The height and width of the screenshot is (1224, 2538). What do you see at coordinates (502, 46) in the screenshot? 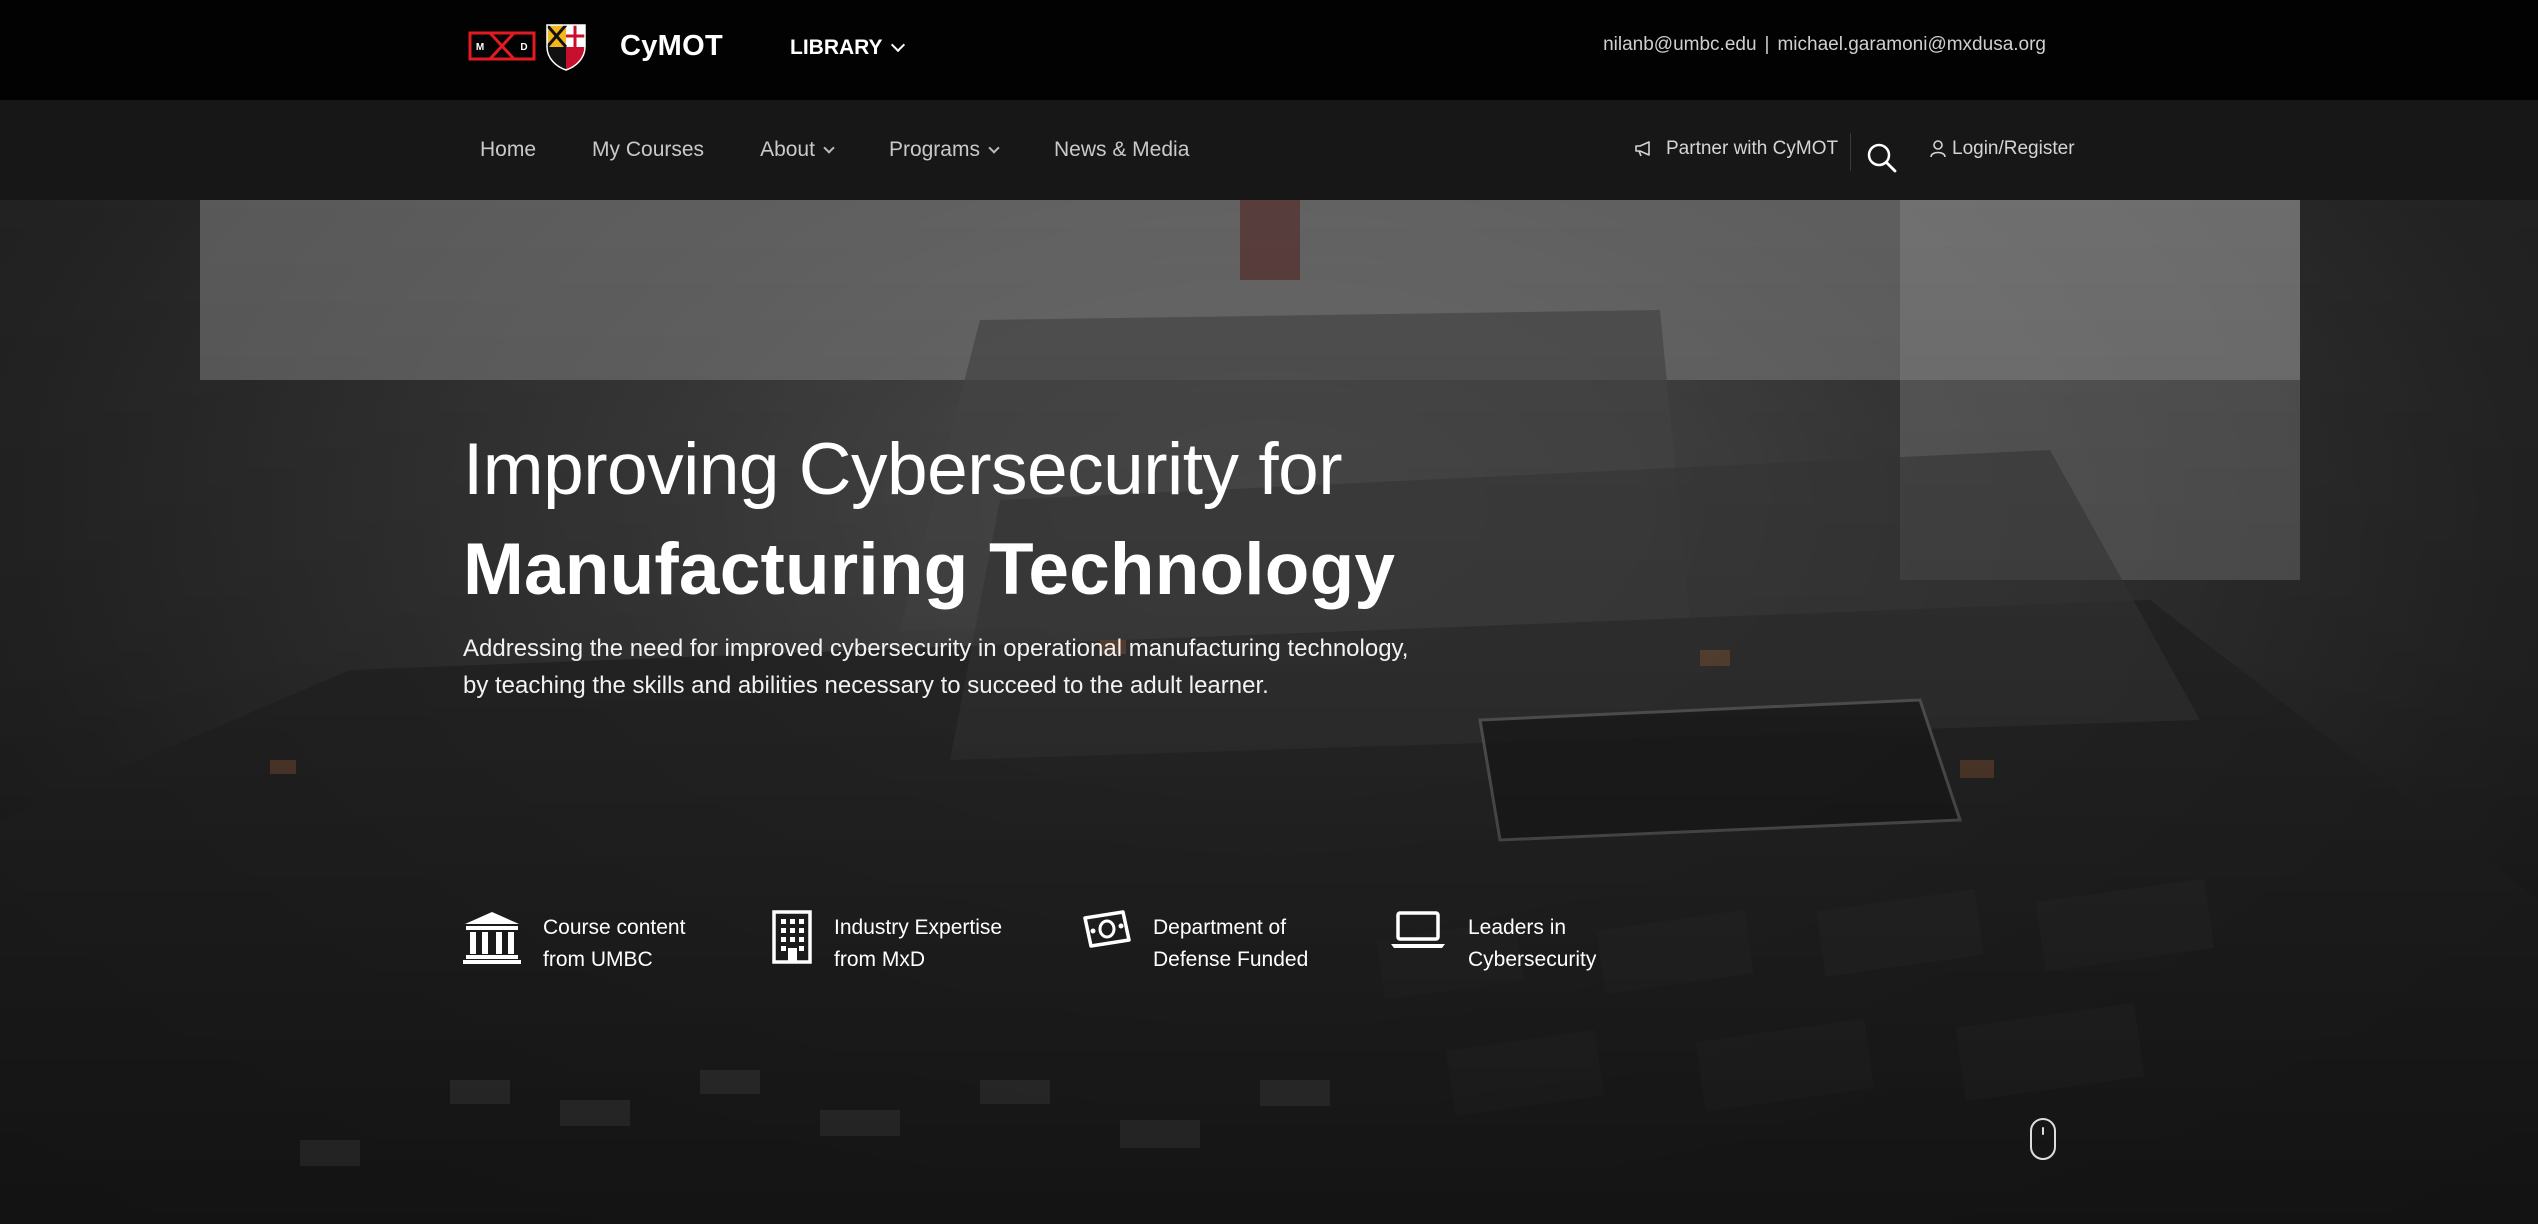
I see `mxd-logo: M D` at bounding box center [502, 46].